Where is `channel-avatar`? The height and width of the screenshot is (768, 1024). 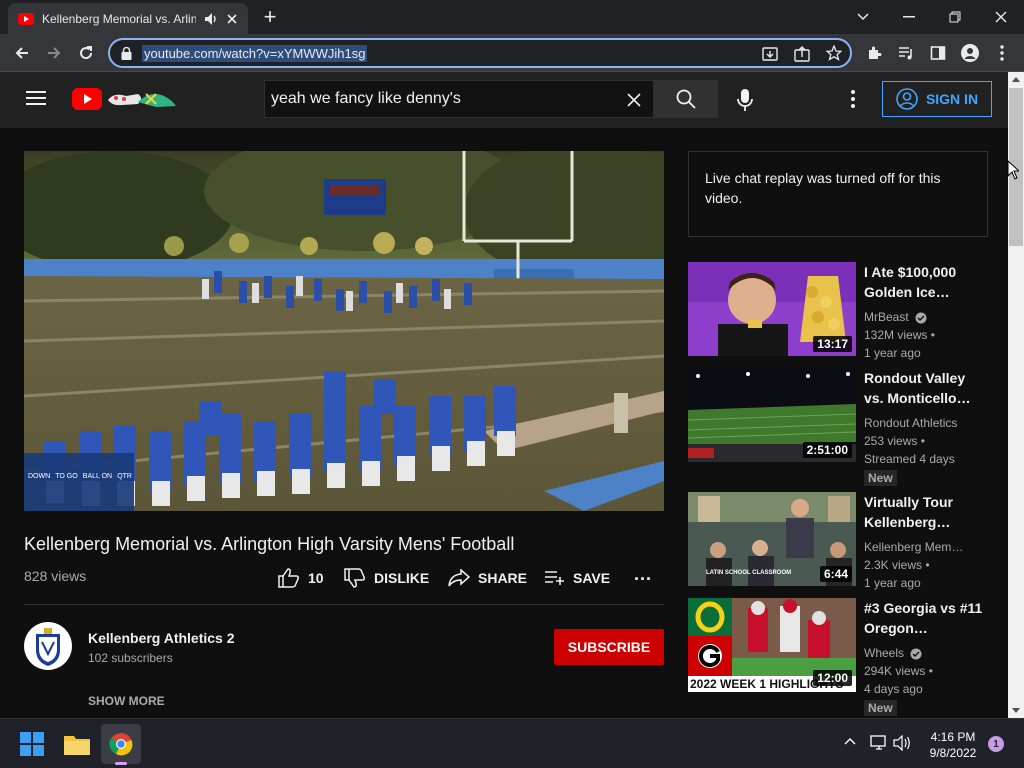
channel-avatar is located at coordinates (48, 646).